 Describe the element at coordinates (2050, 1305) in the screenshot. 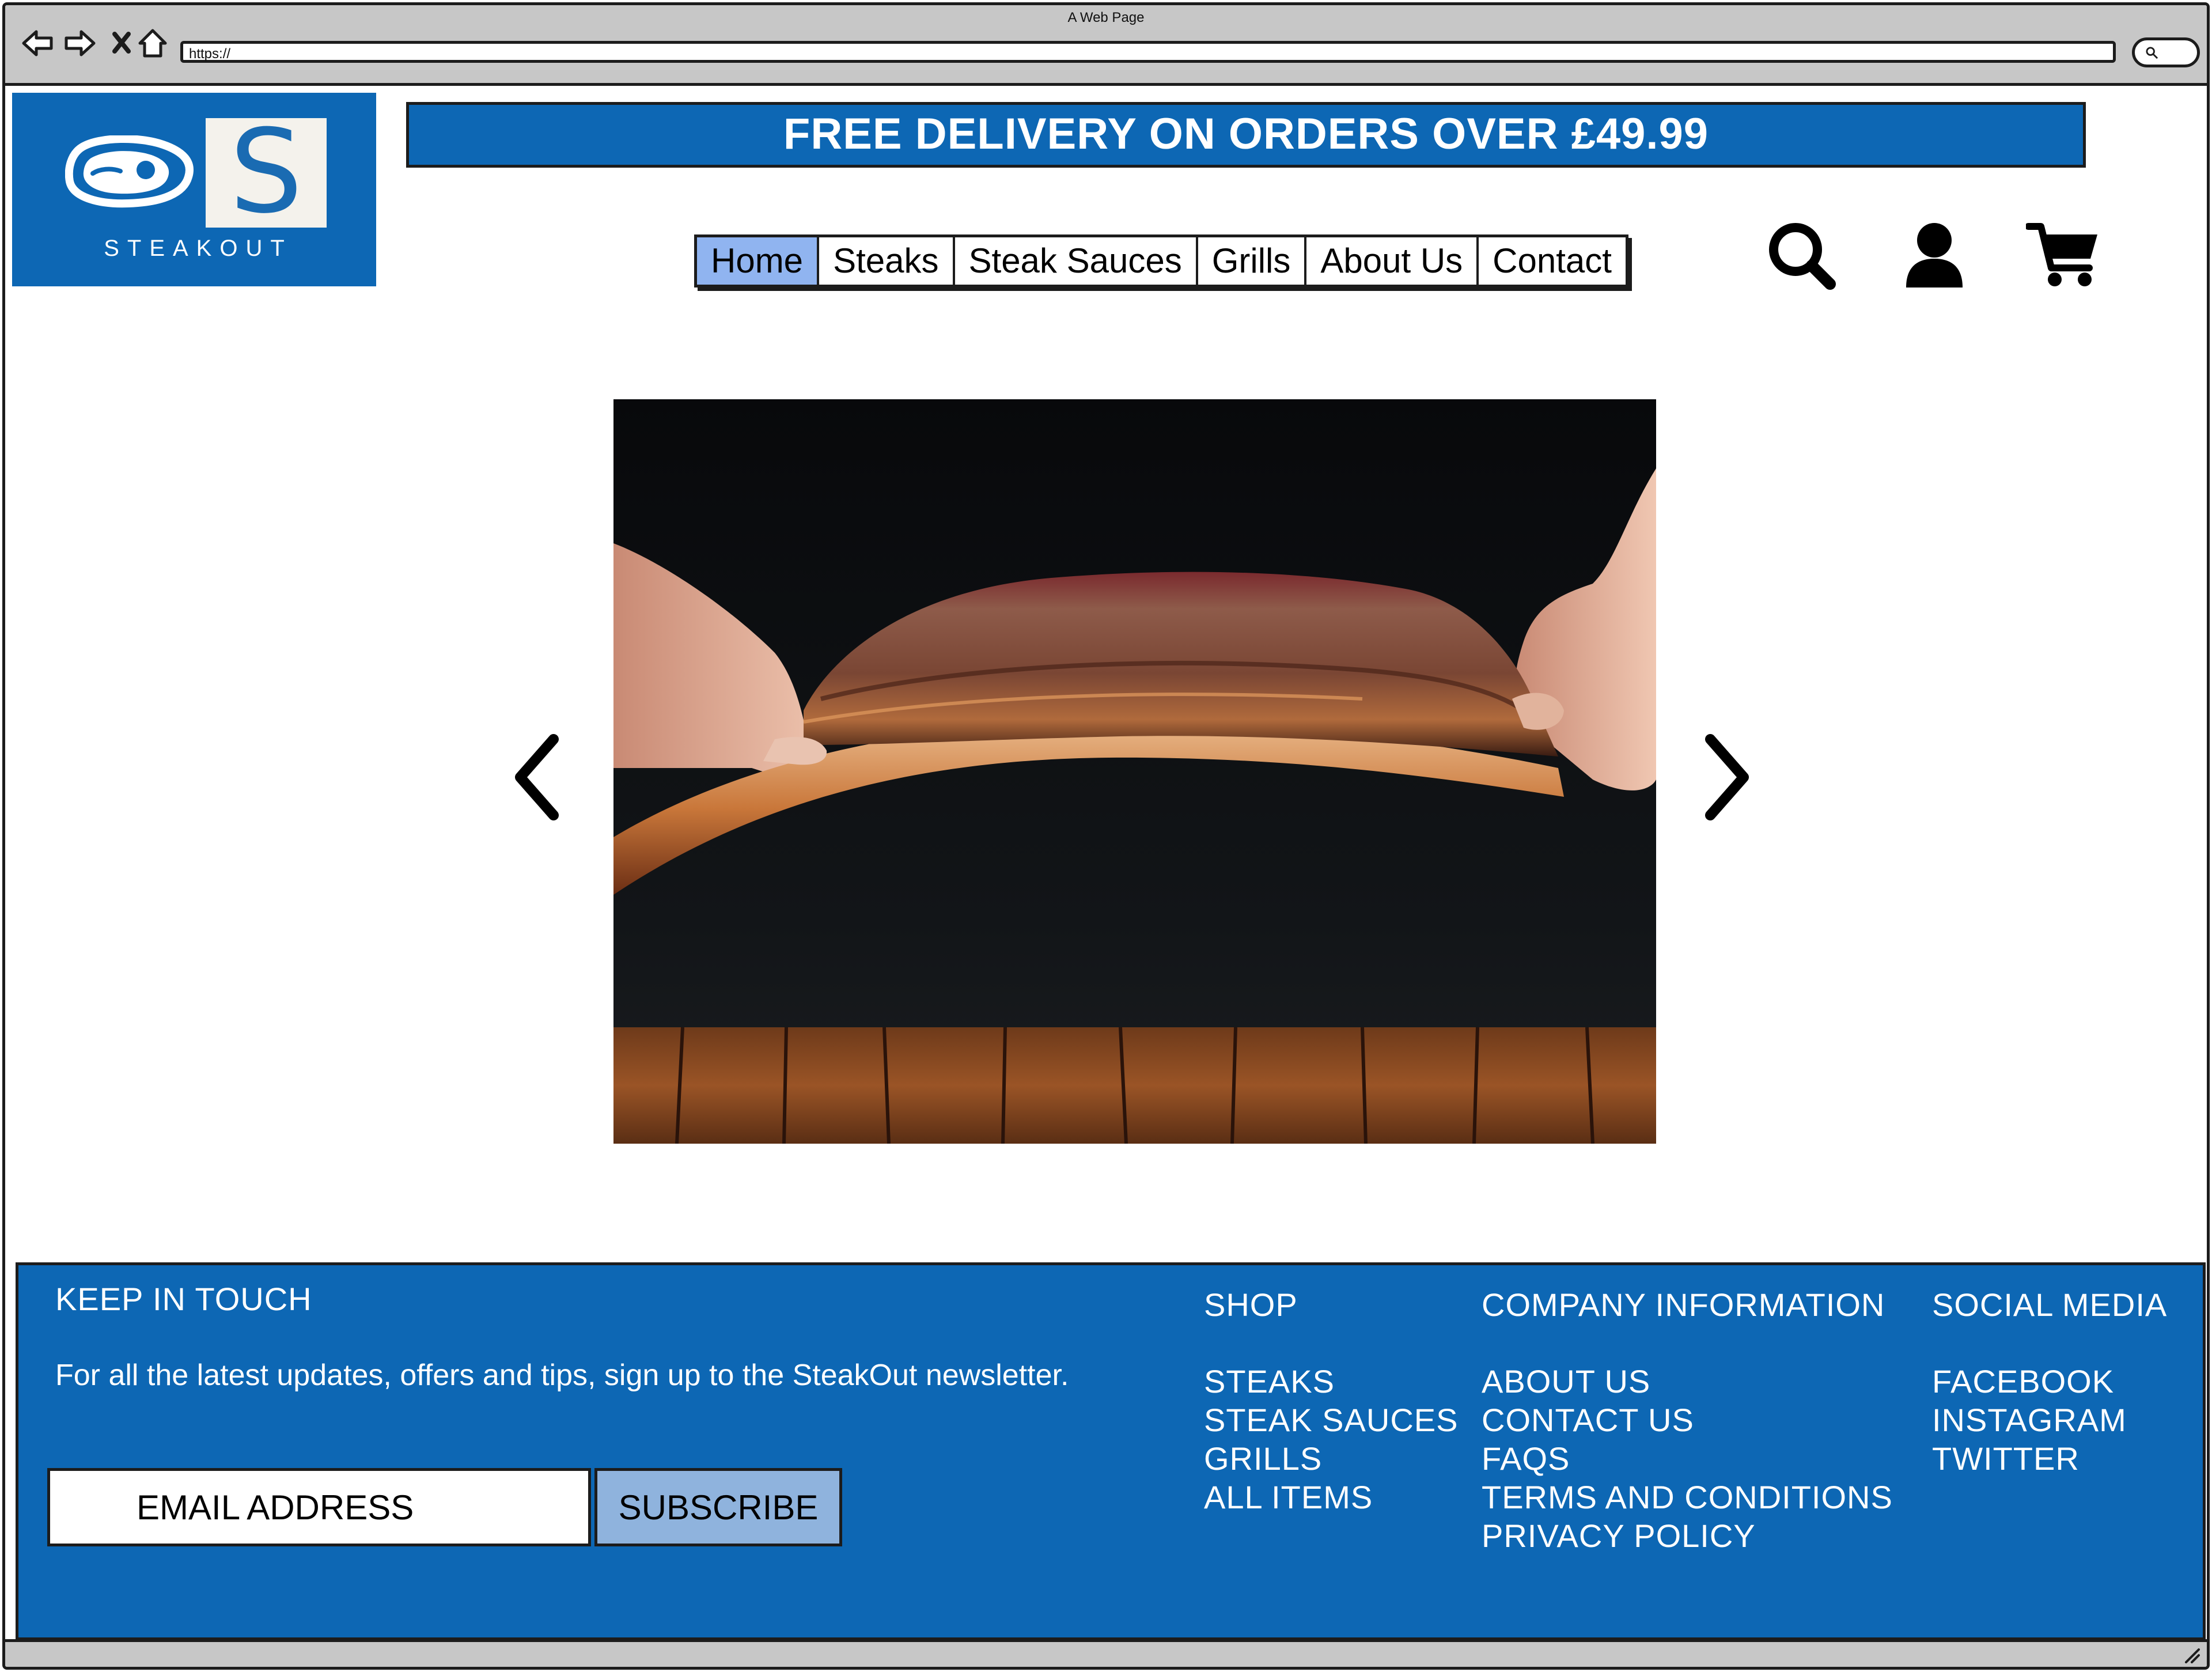

I see `social-media-heading: SOCIAL MEDIA` at that location.